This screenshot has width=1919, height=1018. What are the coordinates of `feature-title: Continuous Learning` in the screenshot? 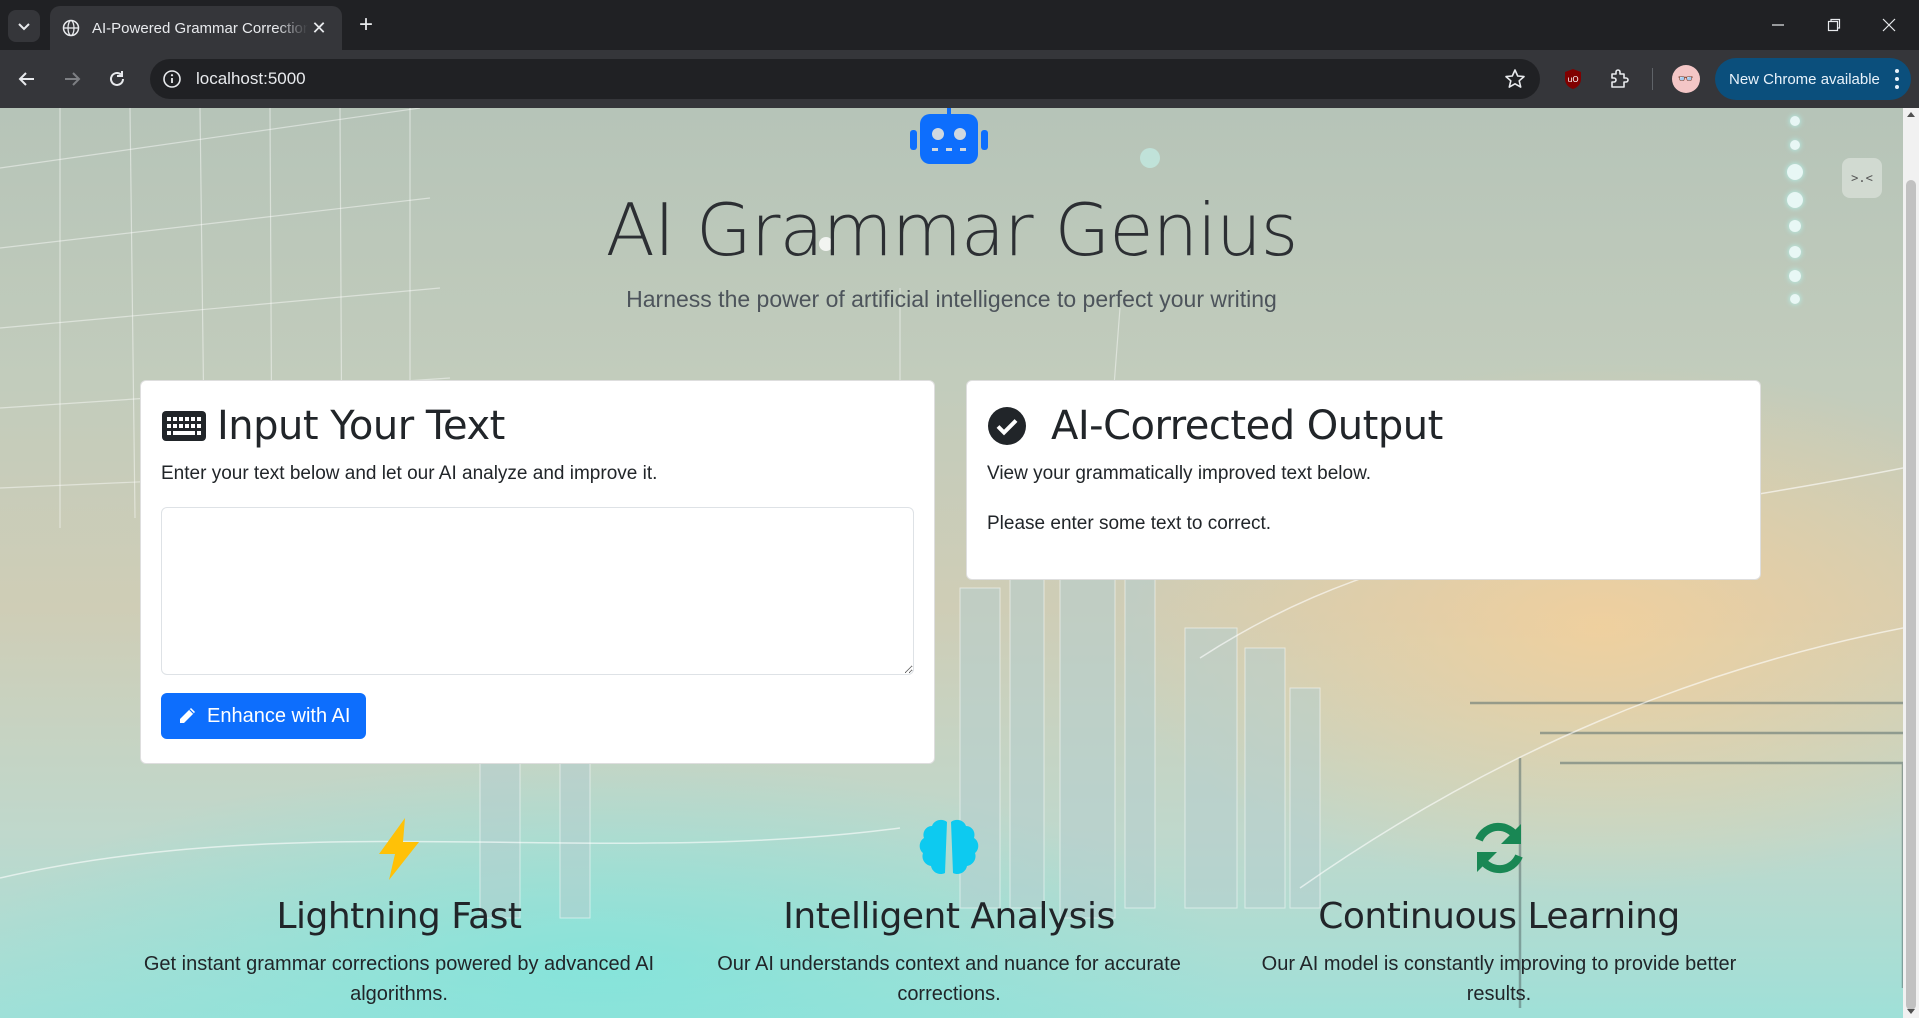 It's located at (1499, 916).